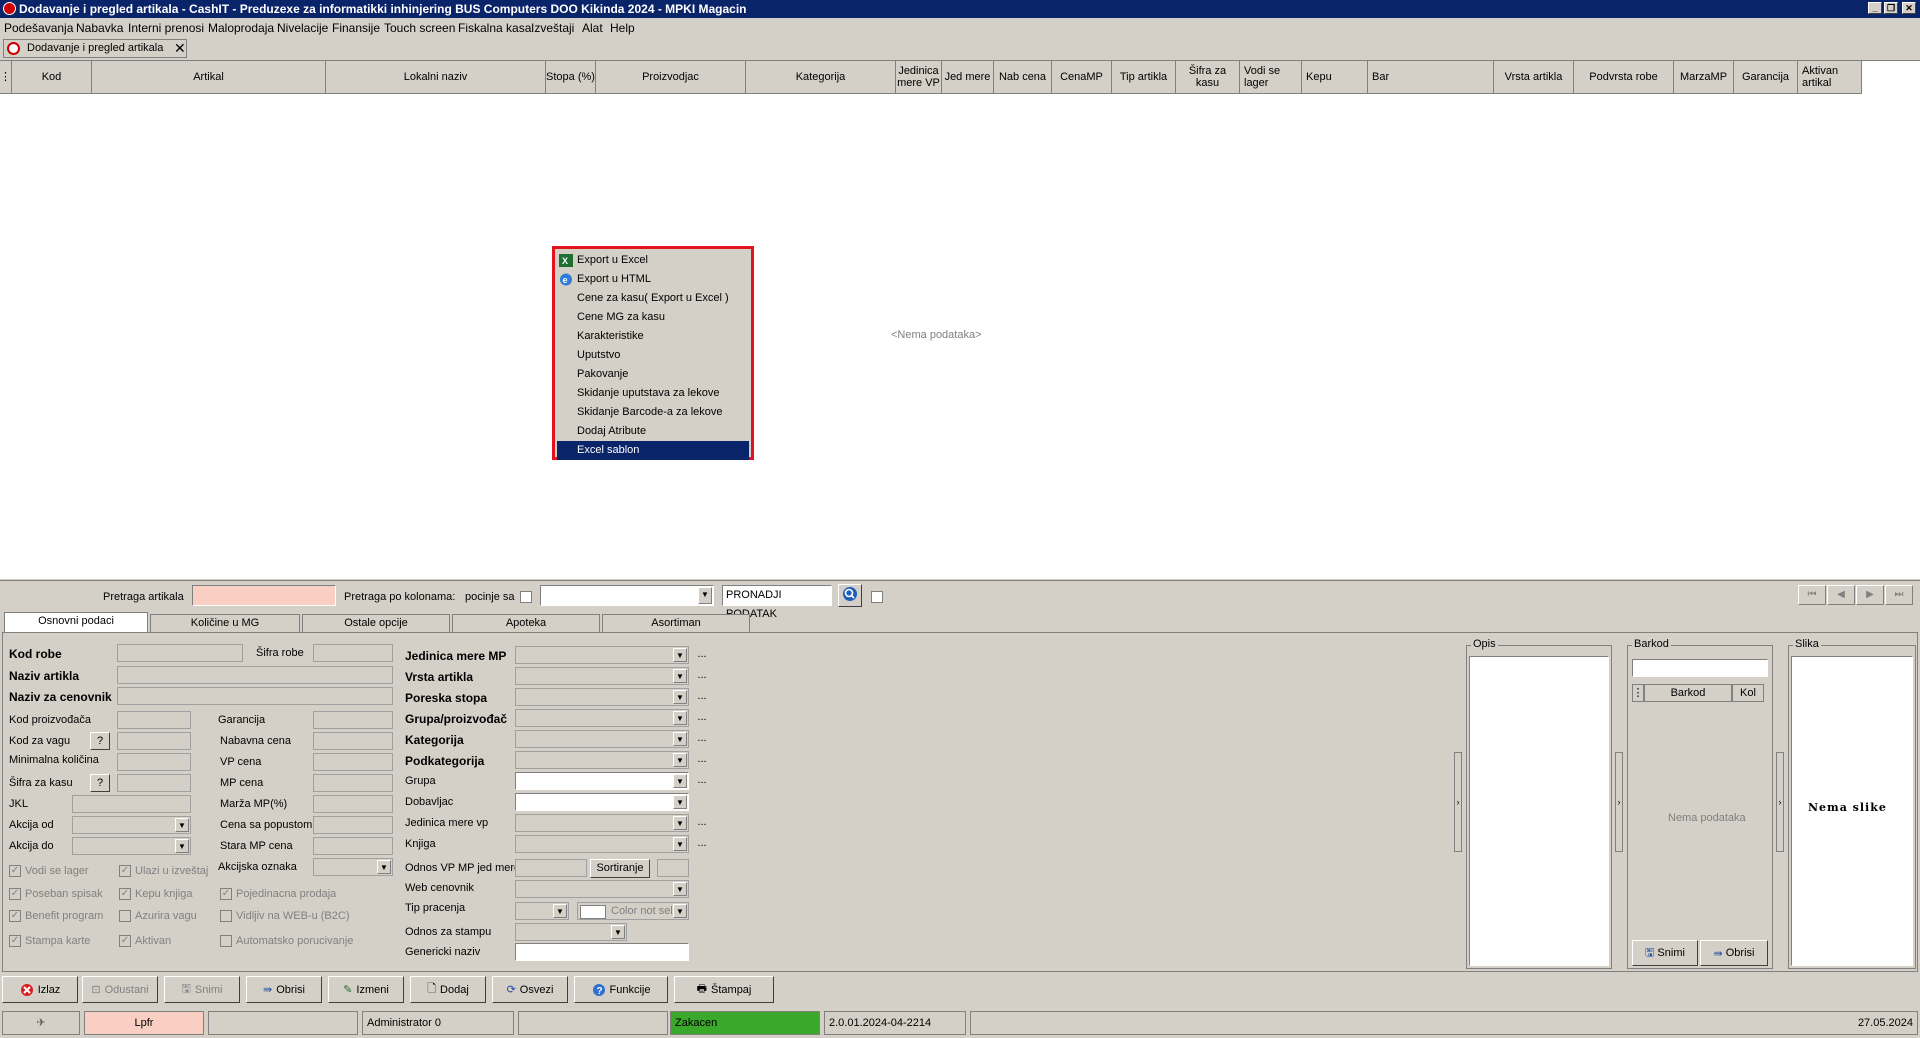 The image size is (1920, 1038). What do you see at coordinates (1899, 595) in the screenshot?
I see `last-icon: ⏭` at bounding box center [1899, 595].